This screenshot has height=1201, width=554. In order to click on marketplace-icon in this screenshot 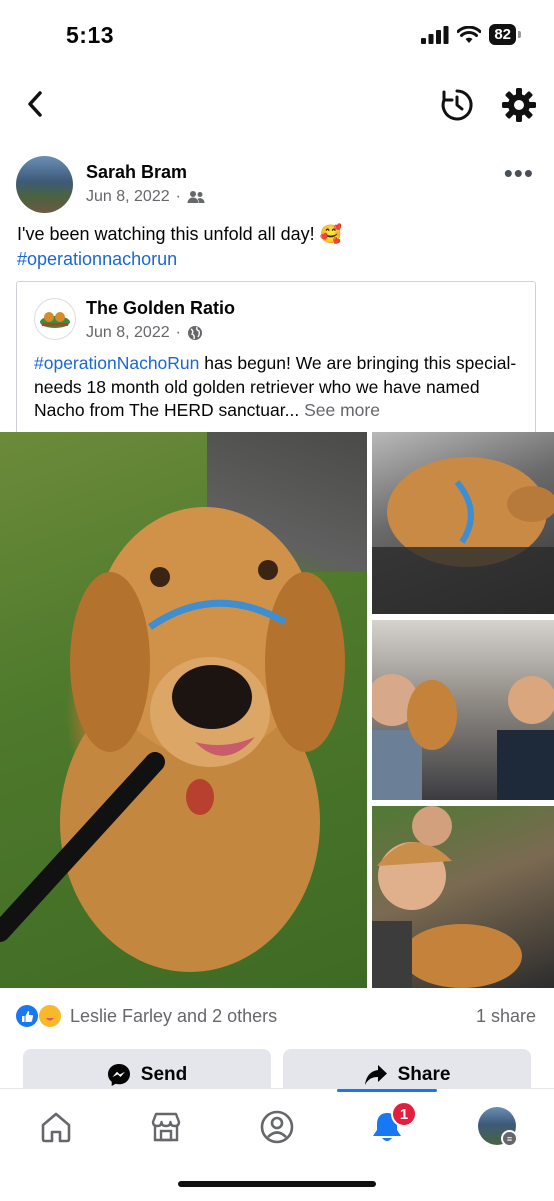, I will do `click(166, 1127)`.